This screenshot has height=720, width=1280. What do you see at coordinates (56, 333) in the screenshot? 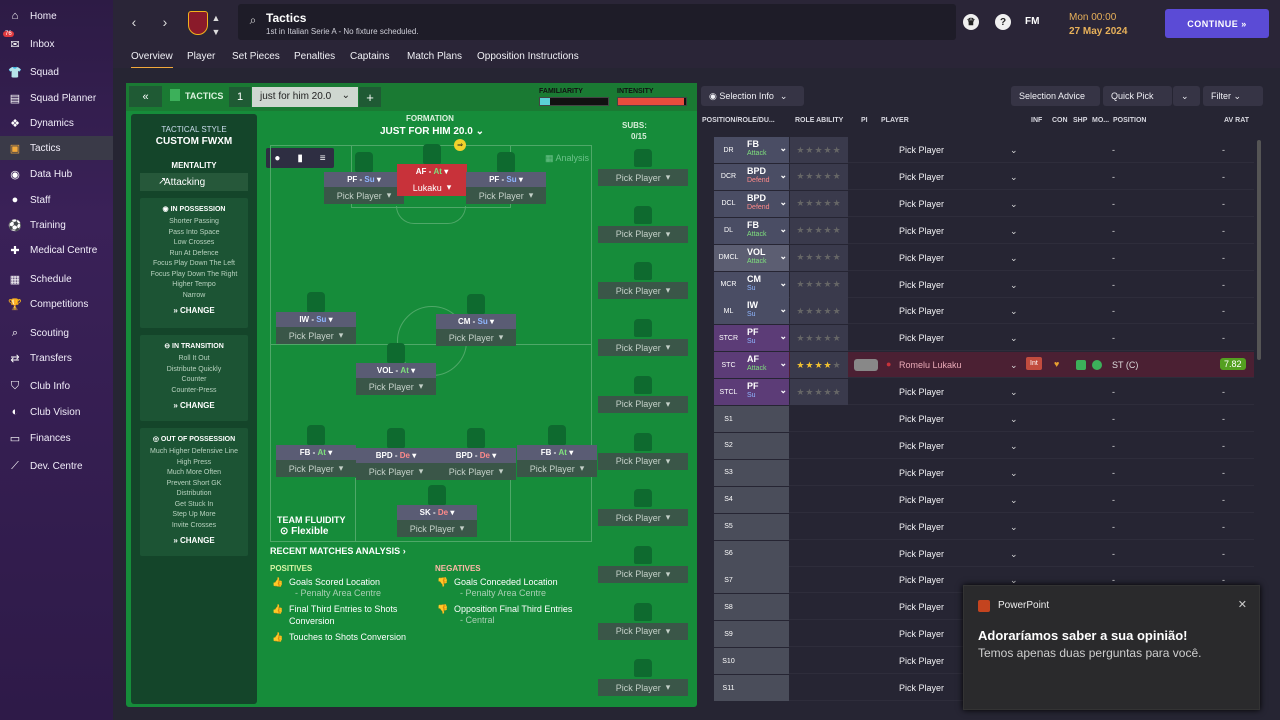
I see `sidebar-item-scouting: ⌕ Scouting` at bounding box center [56, 333].